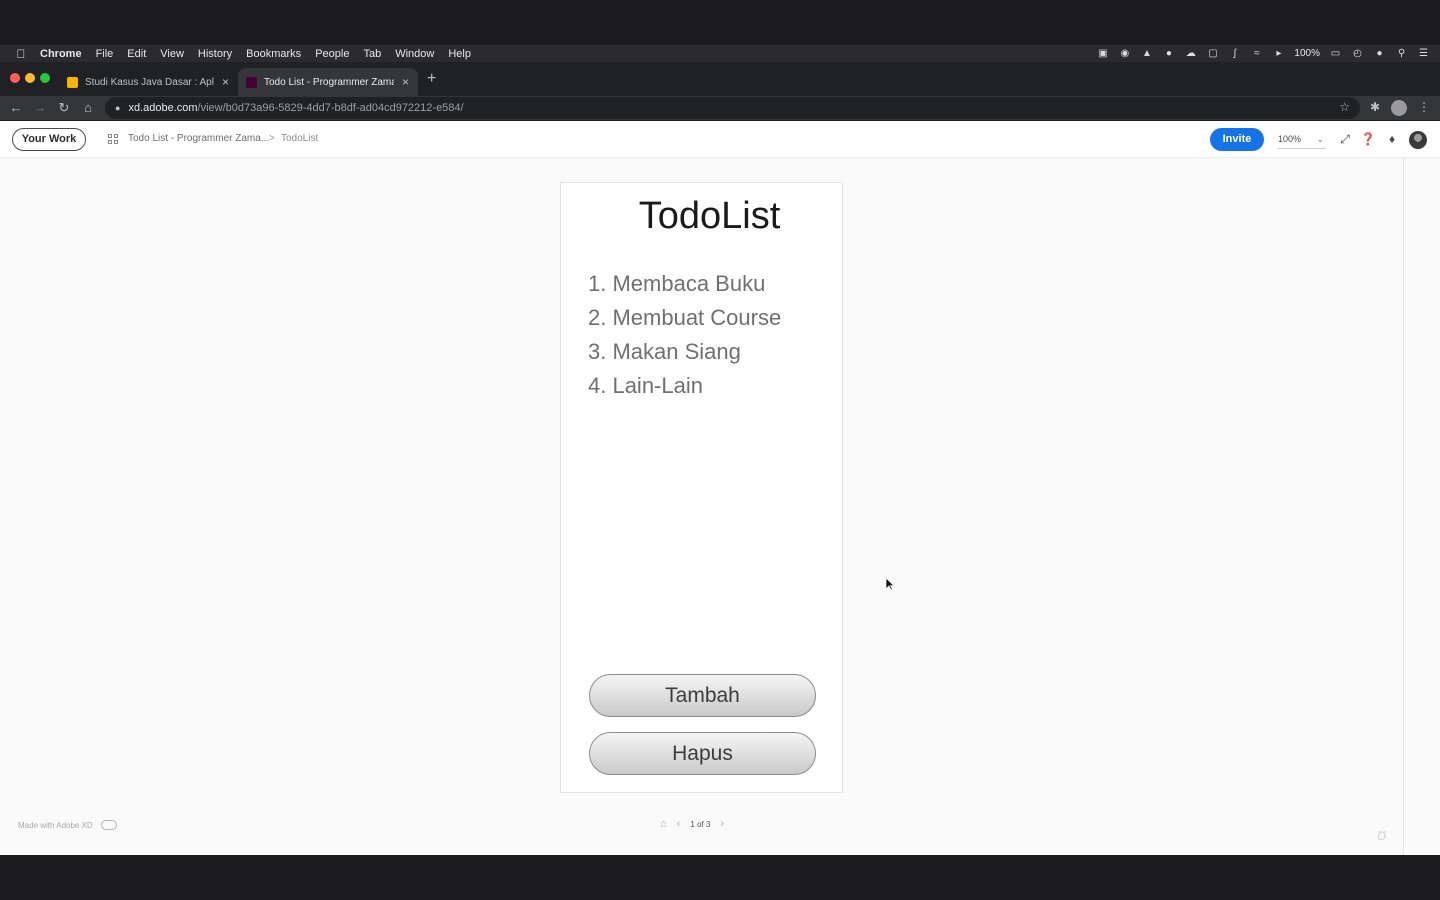  What do you see at coordinates (1237, 139) in the screenshot?
I see `invite-button: Invite` at bounding box center [1237, 139].